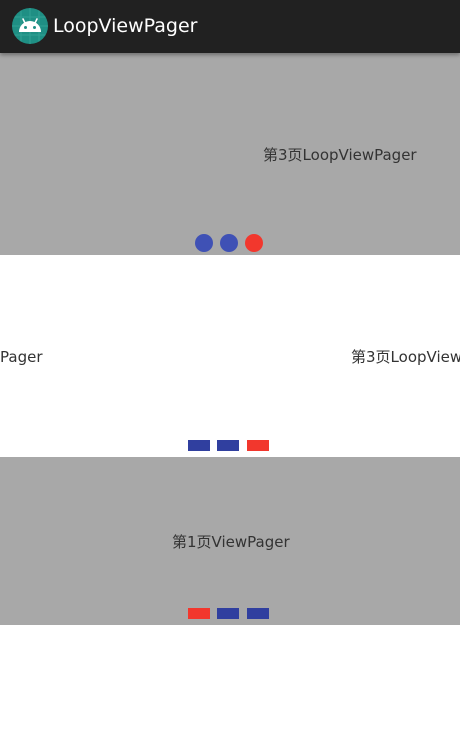 The image size is (460, 737). What do you see at coordinates (21, 357) in the screenshot?
I see `page-label-left: Pager` at bounding box center [21, 357].